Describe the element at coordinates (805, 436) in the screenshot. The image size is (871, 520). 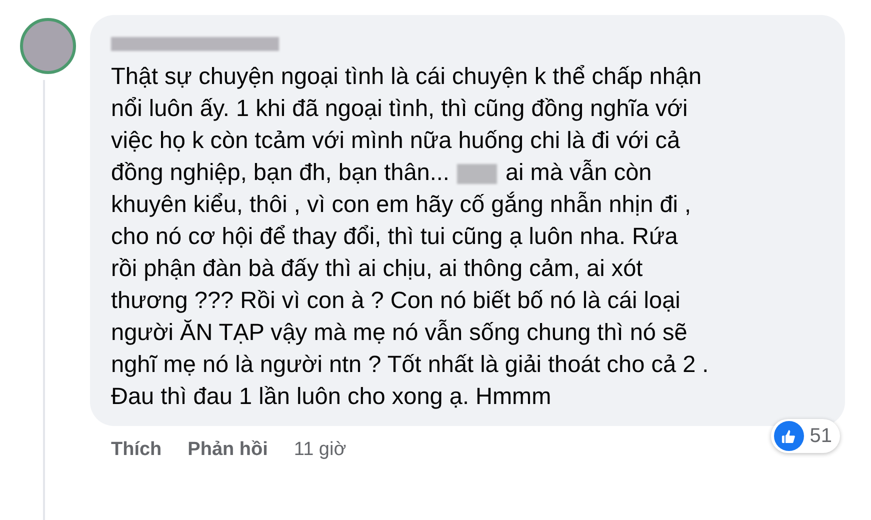
I see `reaction-badge: 51` at that location.